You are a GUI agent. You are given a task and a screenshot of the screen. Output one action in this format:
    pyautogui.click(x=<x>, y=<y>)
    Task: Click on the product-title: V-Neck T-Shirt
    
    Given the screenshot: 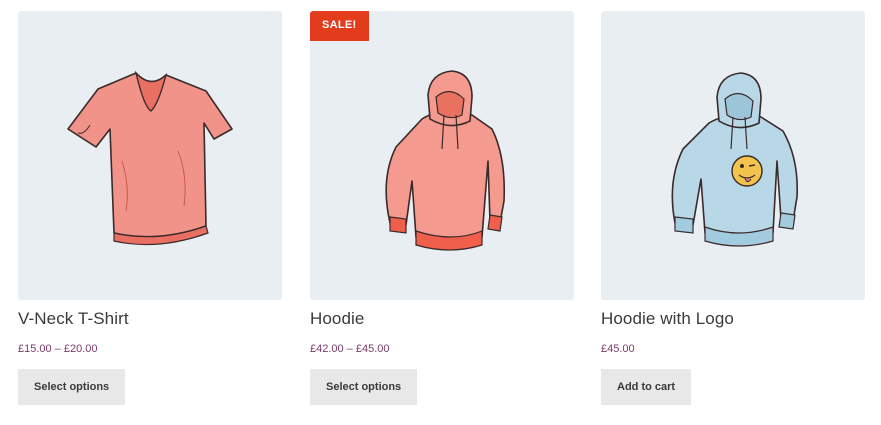 What is the action you would take?
    pyautogui.click(x=73, y=319)
    